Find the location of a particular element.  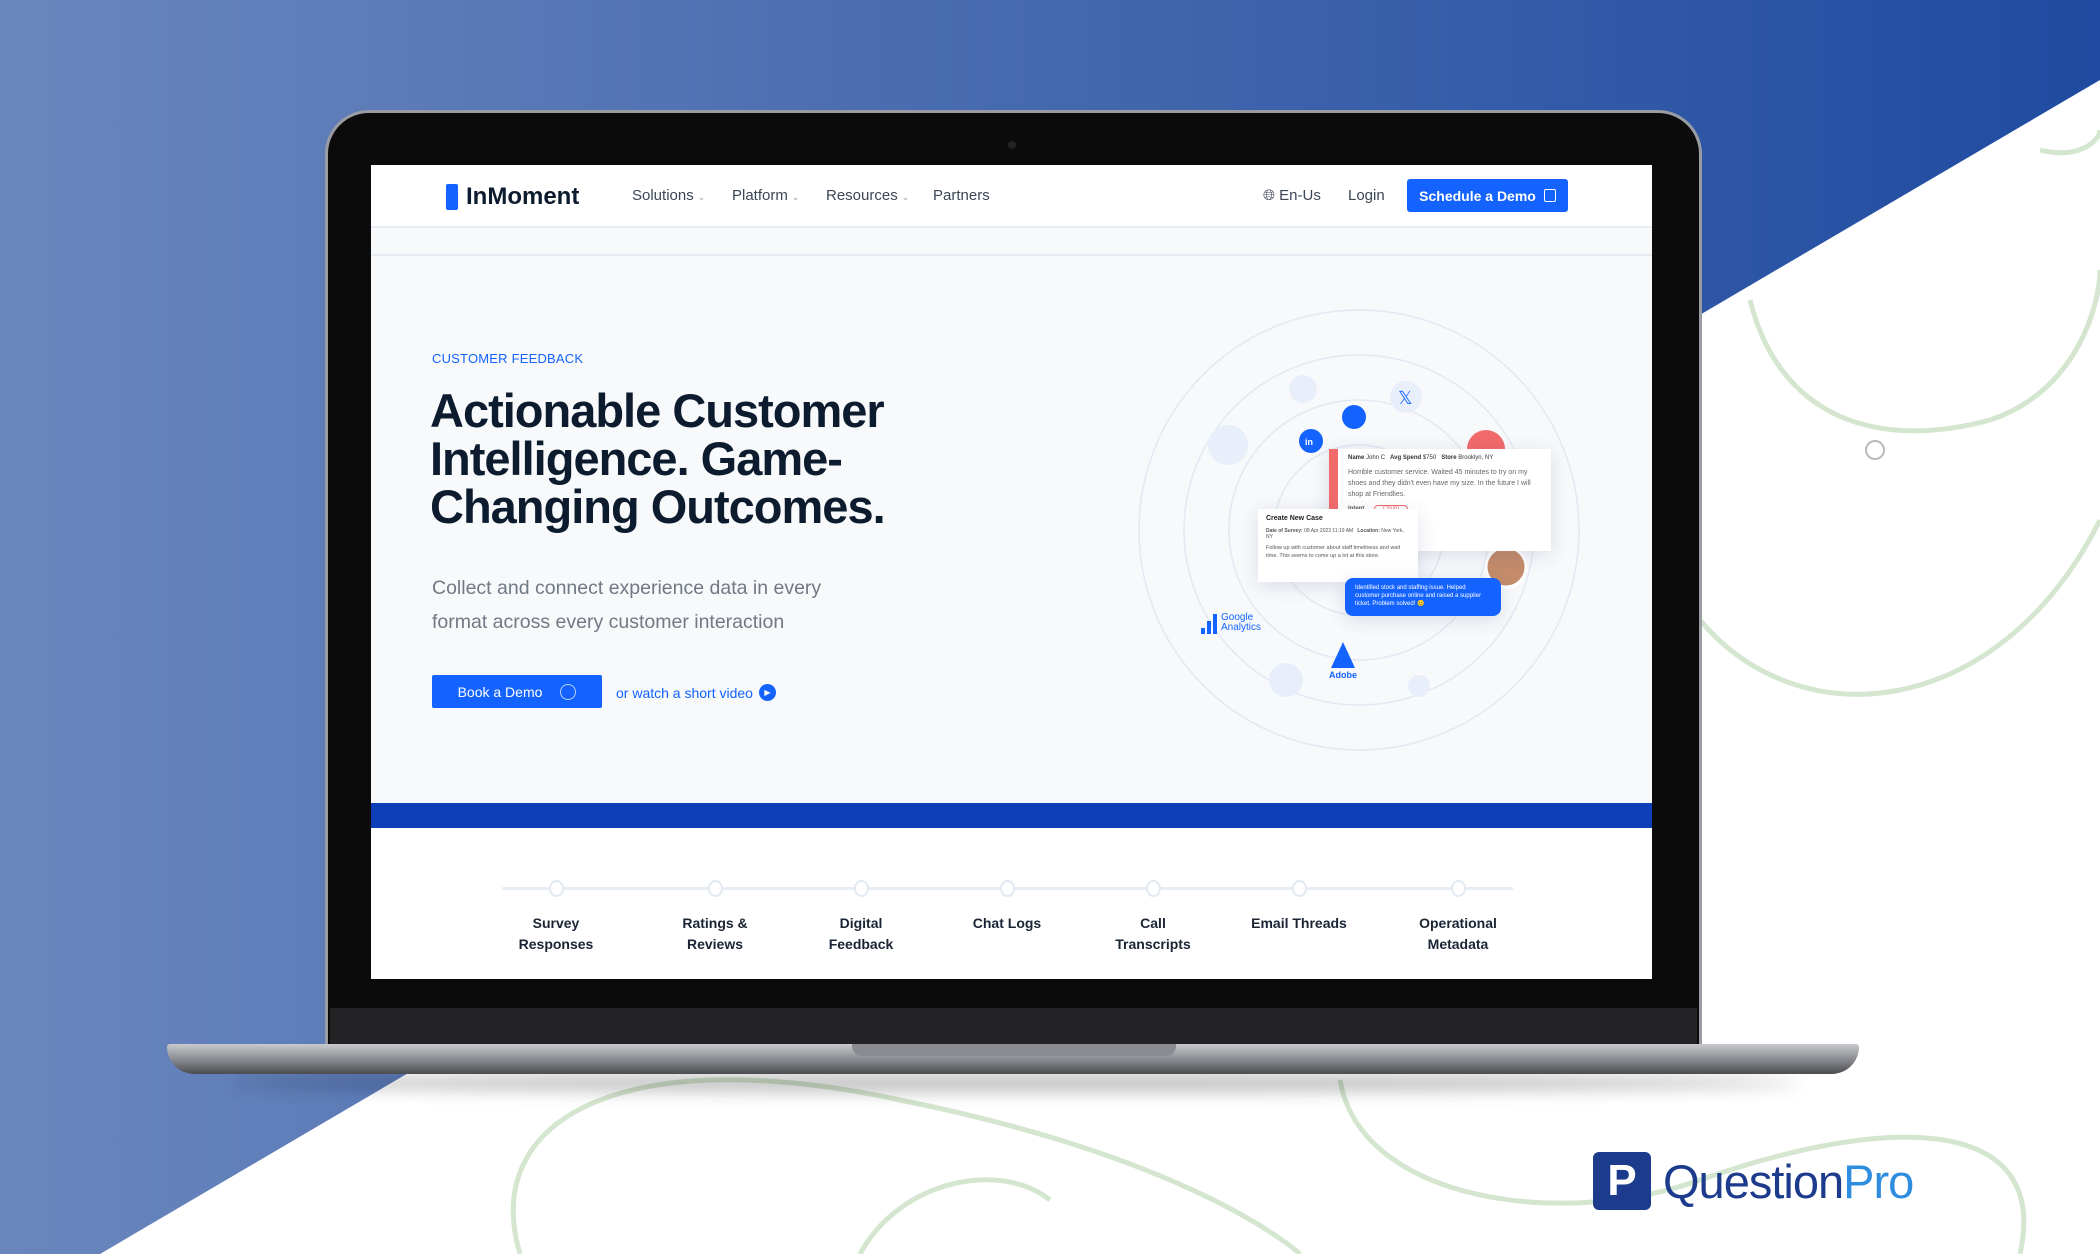

laptop-notch is located at coordinates (1014, 1050).